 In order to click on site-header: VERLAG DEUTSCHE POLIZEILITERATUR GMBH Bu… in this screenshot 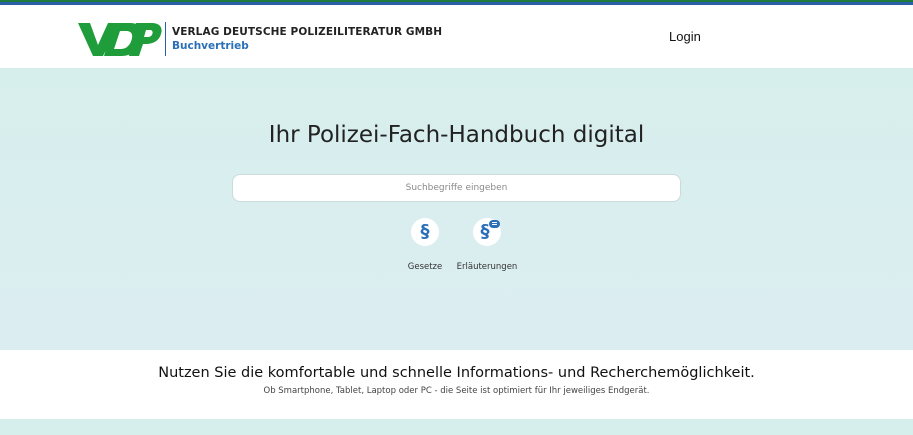, I will do `click(456, 36)`.